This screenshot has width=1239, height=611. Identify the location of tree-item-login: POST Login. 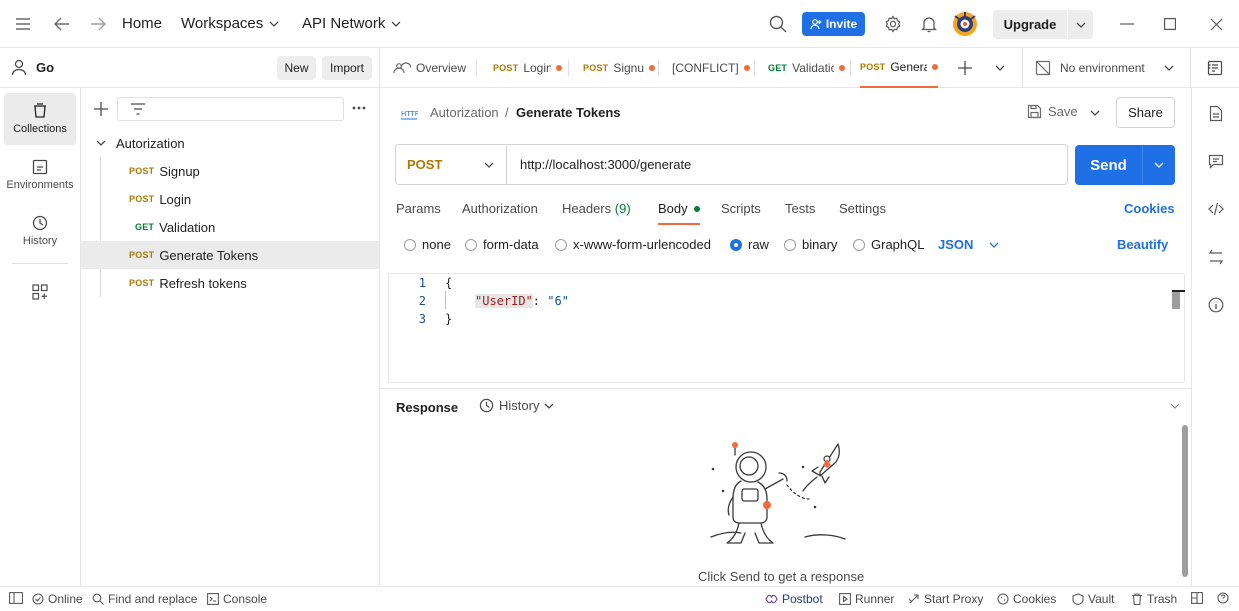
(230, 199).